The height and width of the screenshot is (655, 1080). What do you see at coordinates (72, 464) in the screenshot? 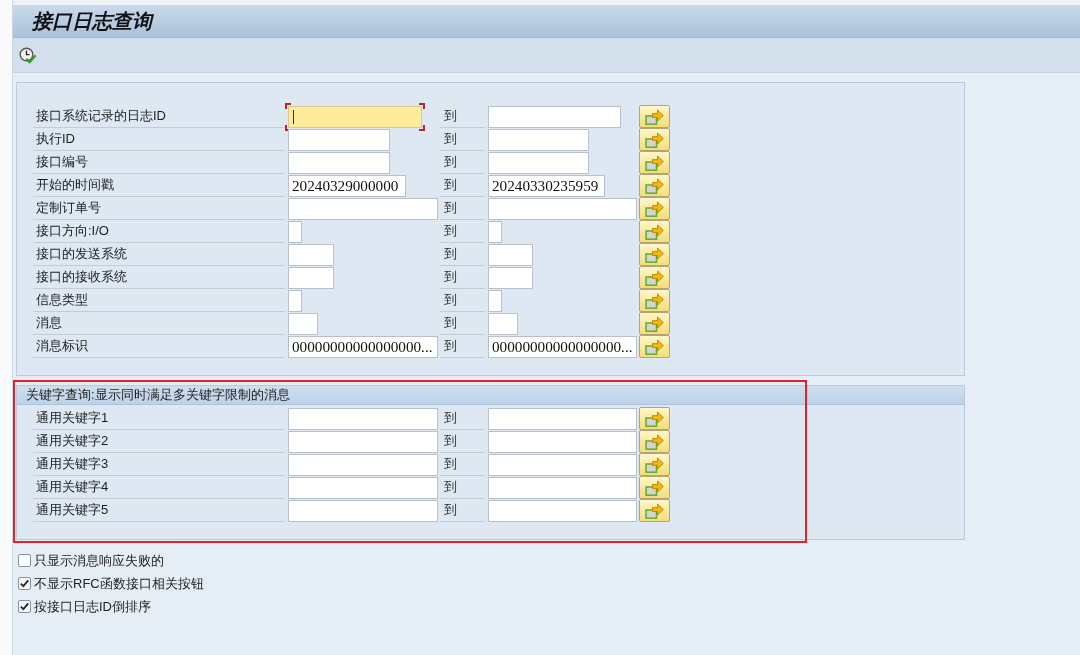
I see `field-label: 通用关键字3` at bounding box center [72, 464].